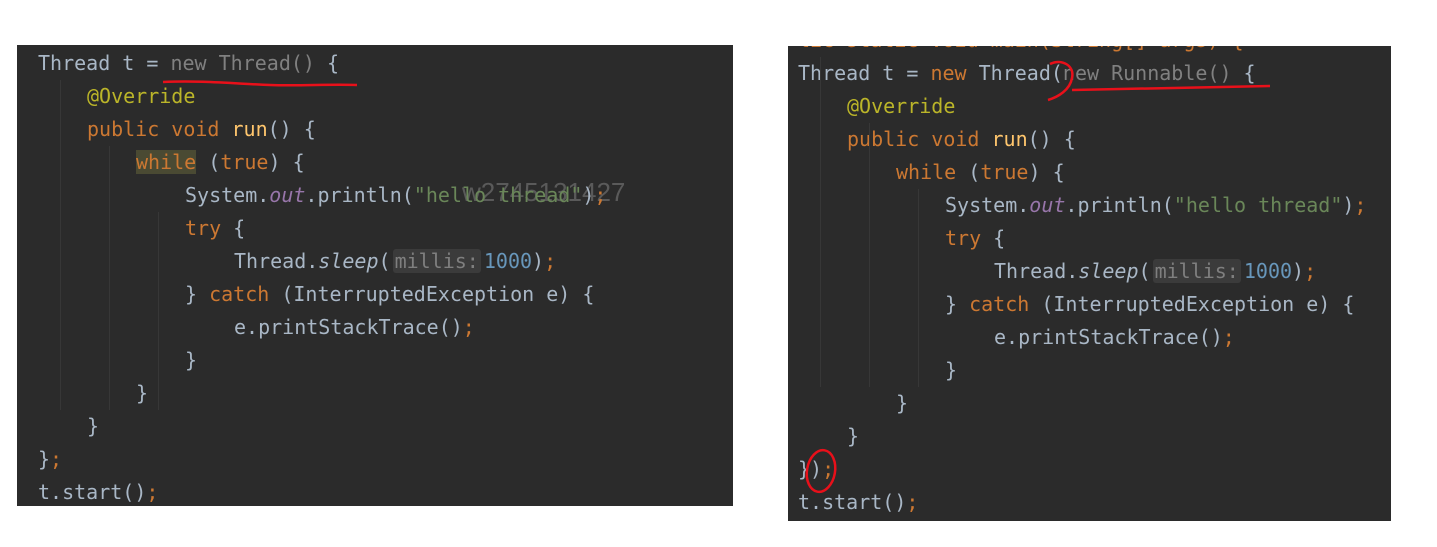  Describe the element at coordinates (954, 73) in the screenshot. I see `code-token: new` at that location.